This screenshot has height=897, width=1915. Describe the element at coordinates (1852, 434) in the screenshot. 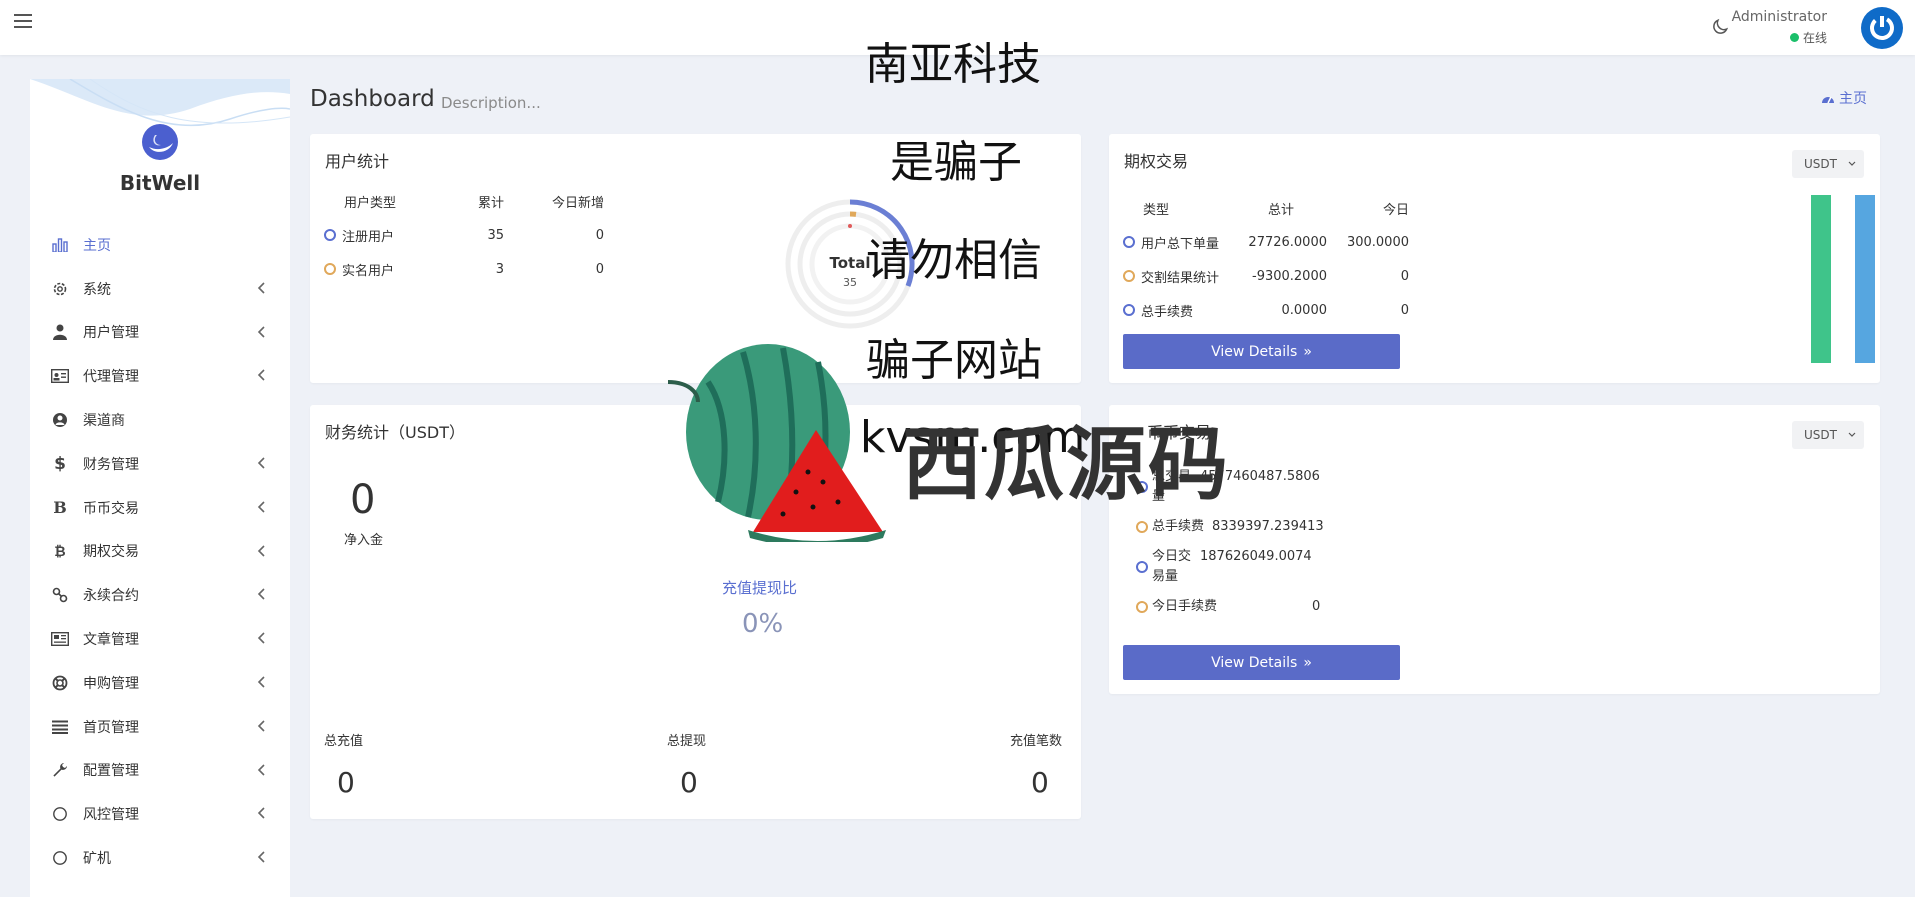

I see `chevron-down-icon` at that location.